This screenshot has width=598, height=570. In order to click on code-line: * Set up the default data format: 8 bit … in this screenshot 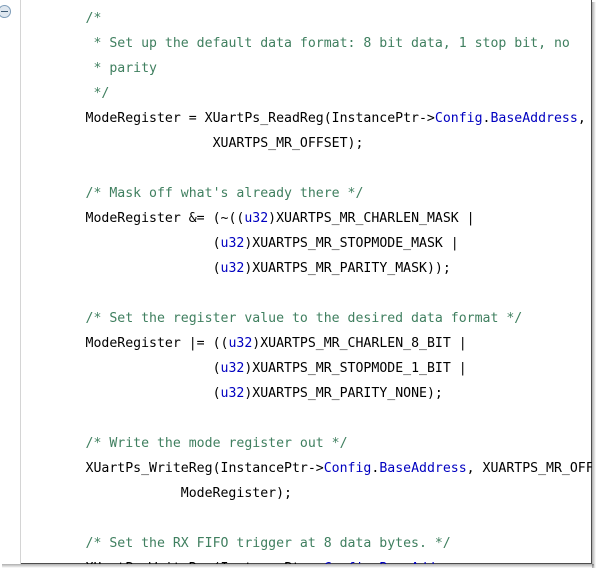, I will do `click(296, 43)`.